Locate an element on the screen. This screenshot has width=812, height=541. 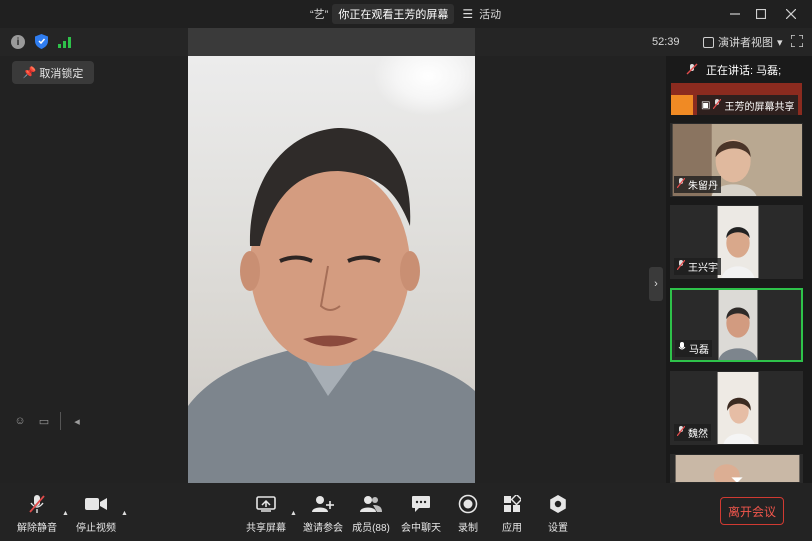
meeting-timer: 52:39 is located at coordinates (666, 42).